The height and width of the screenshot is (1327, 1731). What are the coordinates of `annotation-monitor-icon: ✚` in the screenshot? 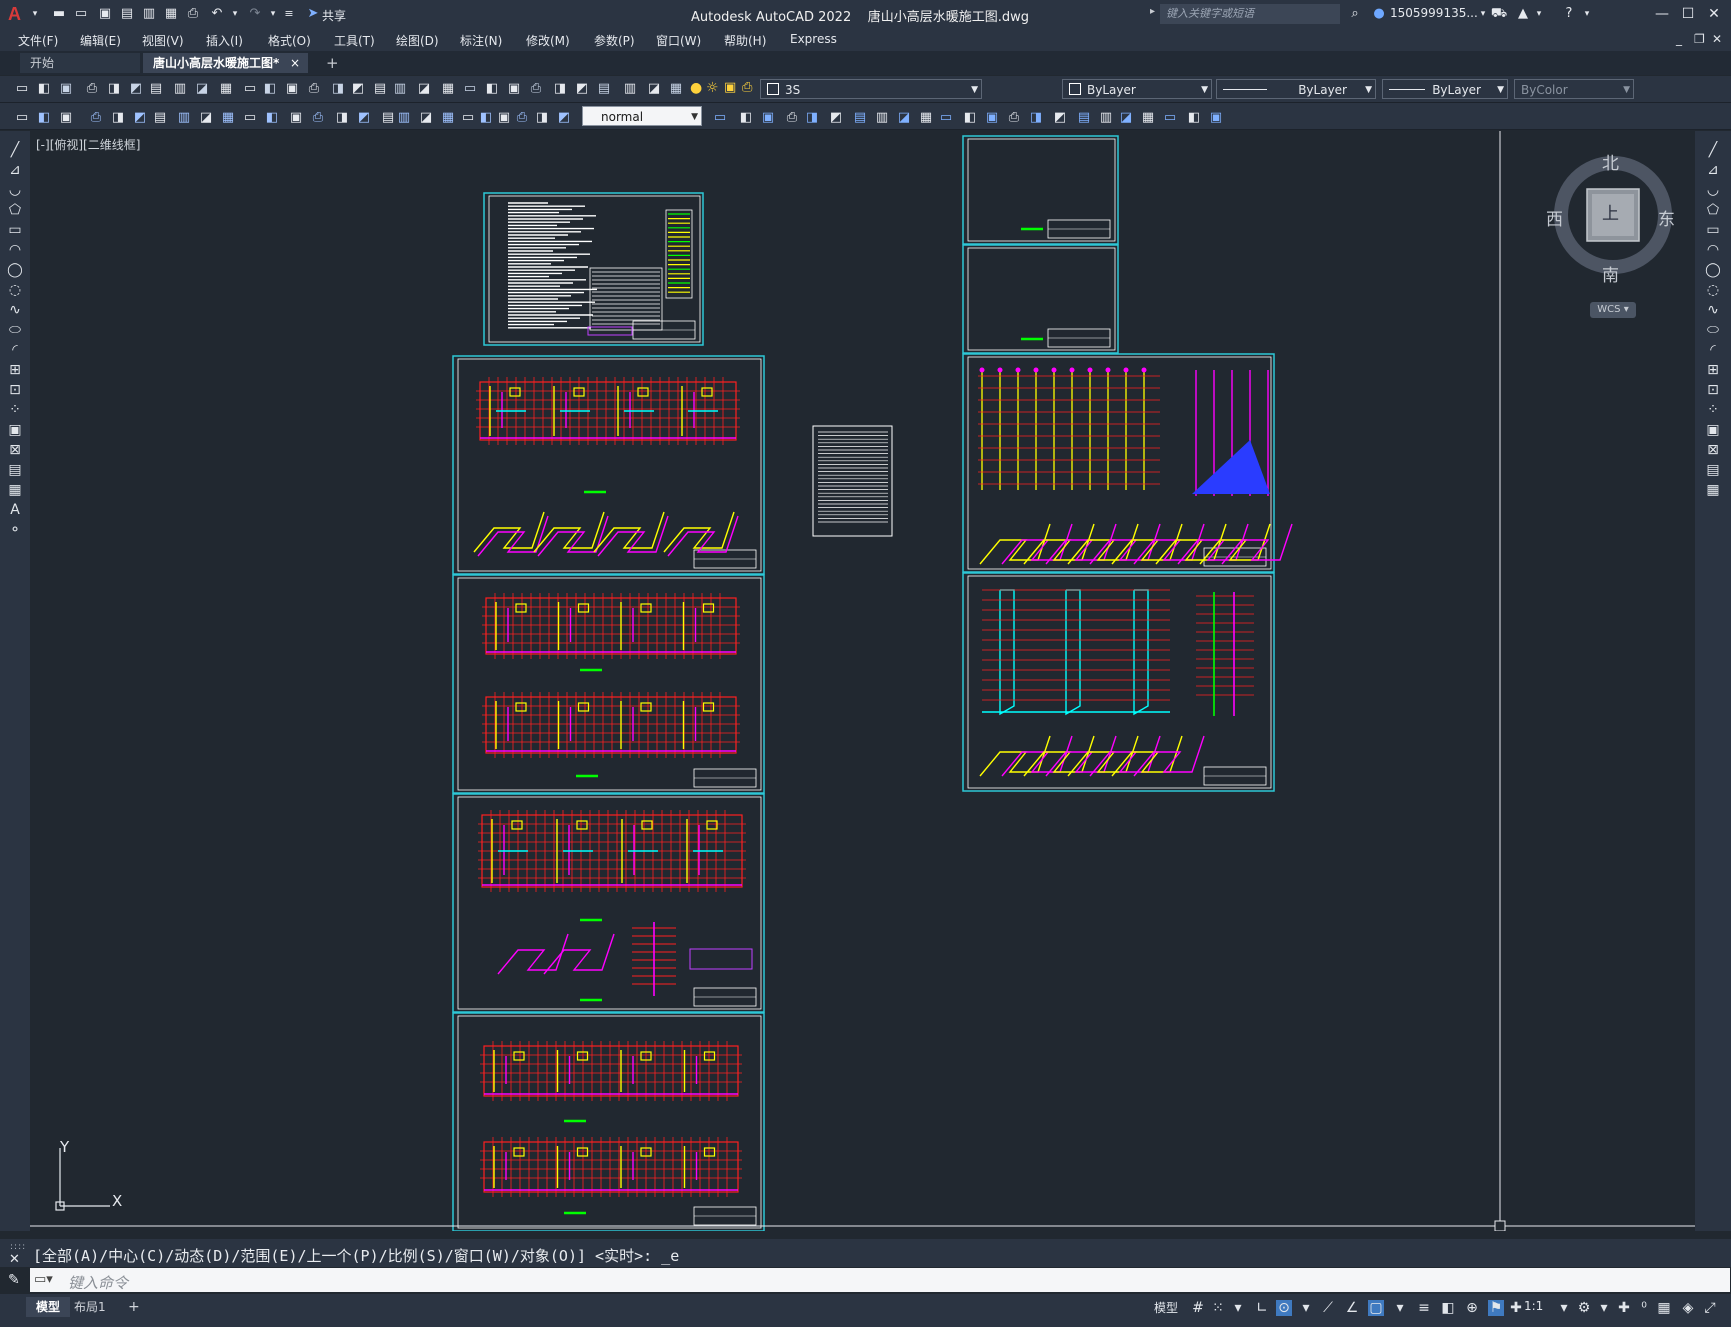 It's located at (1624, 1308).